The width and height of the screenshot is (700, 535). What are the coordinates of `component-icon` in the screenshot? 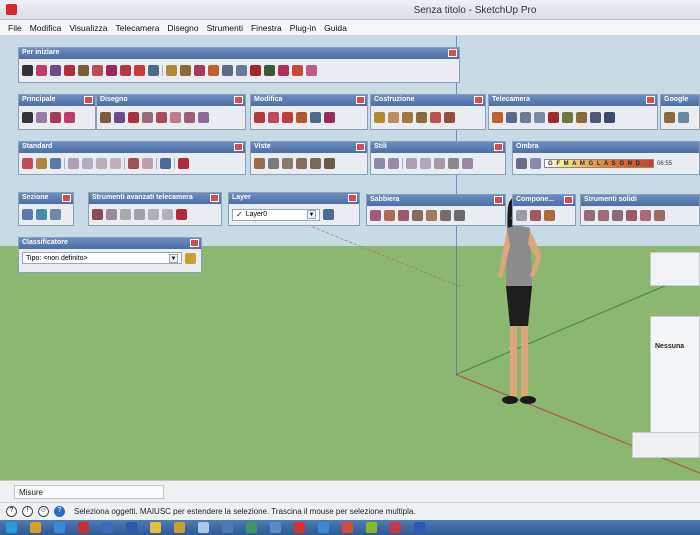 It's located at (41, 117).